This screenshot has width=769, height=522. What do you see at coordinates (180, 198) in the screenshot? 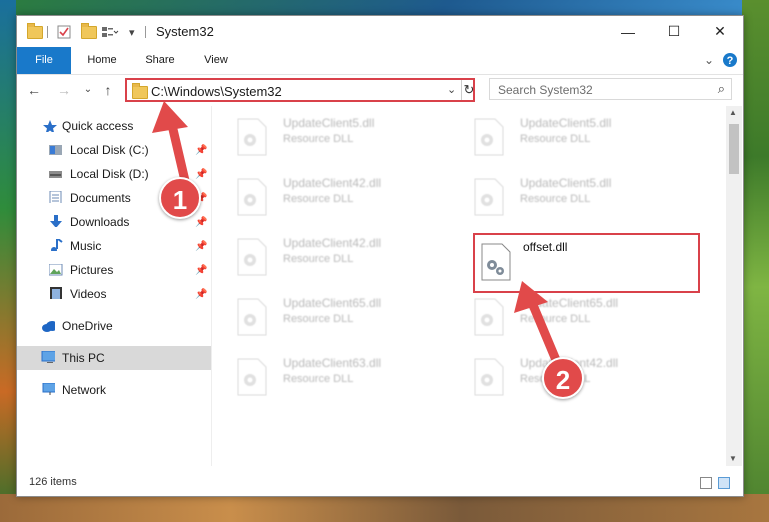
I see `step-1-callout: 1` at bounding box center [180, 198].